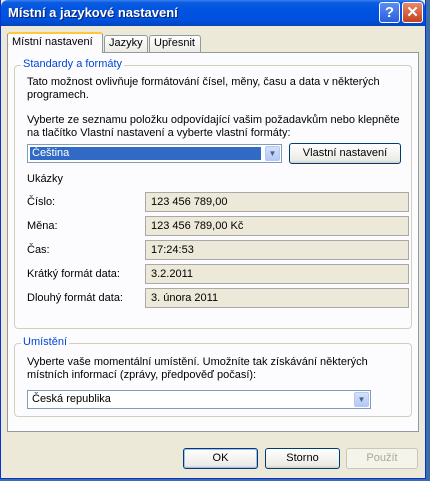 Image resolution: width=430 pixels, height=481 pixels. What do you see at coordinates (389, 12) in the screenshot?
I see `help-button: ?` at bounding box center [389, 12].